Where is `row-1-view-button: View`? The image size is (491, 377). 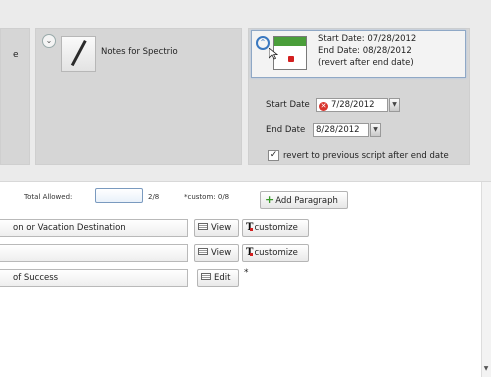
row-1-view-button: View is located at coordinates (216, 228).